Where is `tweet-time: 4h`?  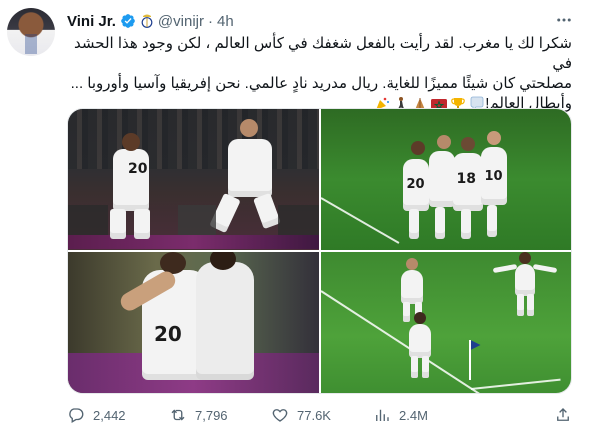 tweet-time: 4h is located at coordinates (225, 21).